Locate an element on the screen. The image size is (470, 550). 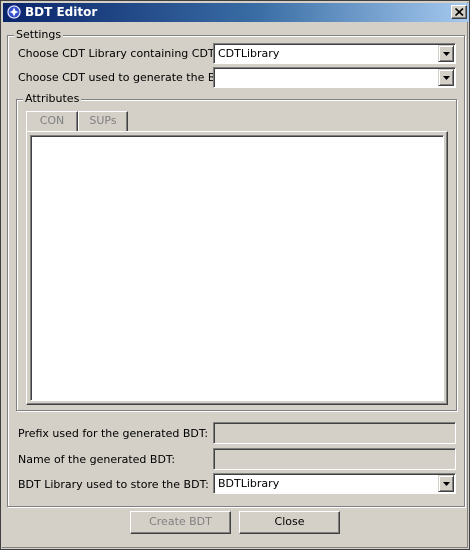
close-label: Close is located at coordinates (289, 521).